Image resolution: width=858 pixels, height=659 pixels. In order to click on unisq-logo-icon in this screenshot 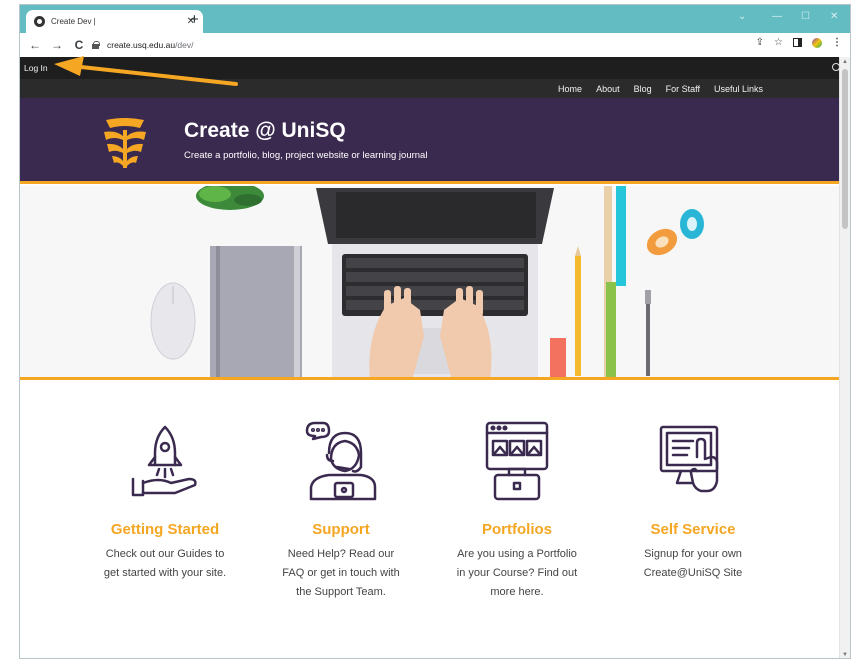, I will do `click(125, 141)`.